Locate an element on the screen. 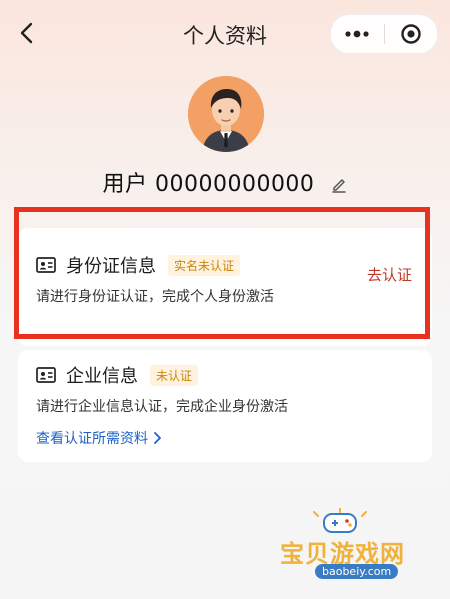  chevron-right-icon is located at coordinates (157, 438).